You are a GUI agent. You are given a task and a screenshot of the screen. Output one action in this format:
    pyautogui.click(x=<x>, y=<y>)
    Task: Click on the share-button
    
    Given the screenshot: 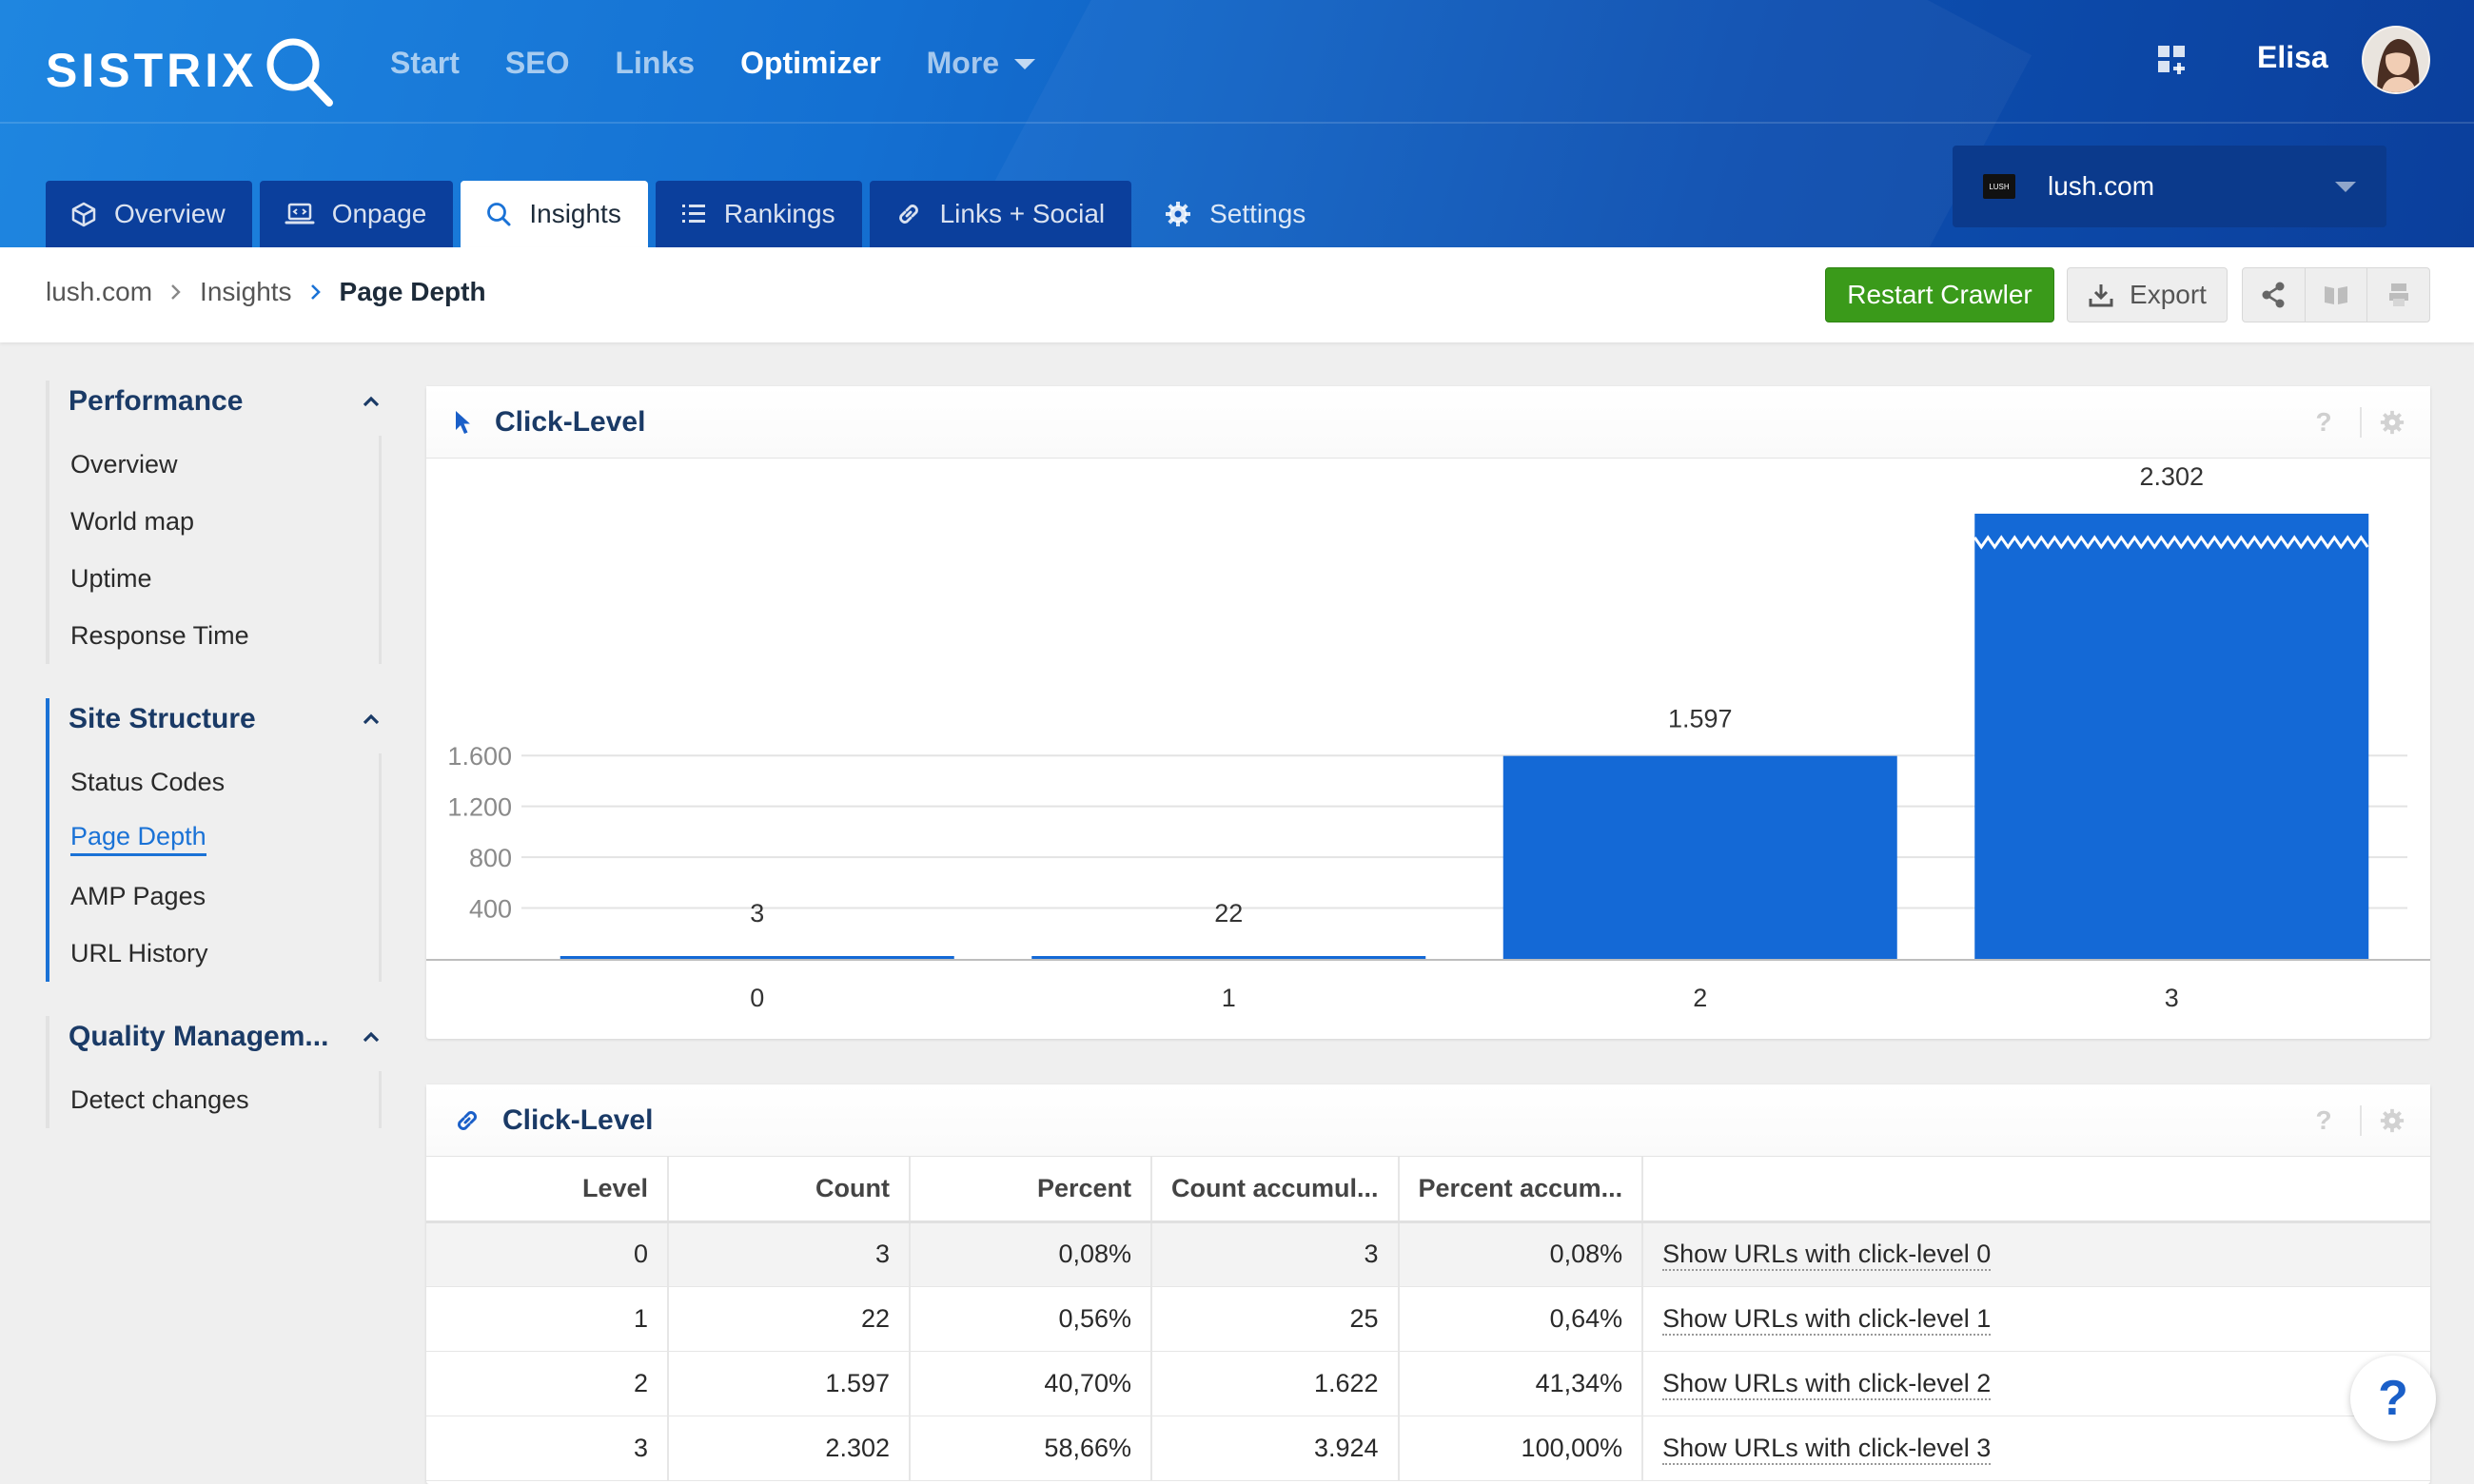 What is the action you would take?
    pyautogui.click(x=2274, y=295)
    